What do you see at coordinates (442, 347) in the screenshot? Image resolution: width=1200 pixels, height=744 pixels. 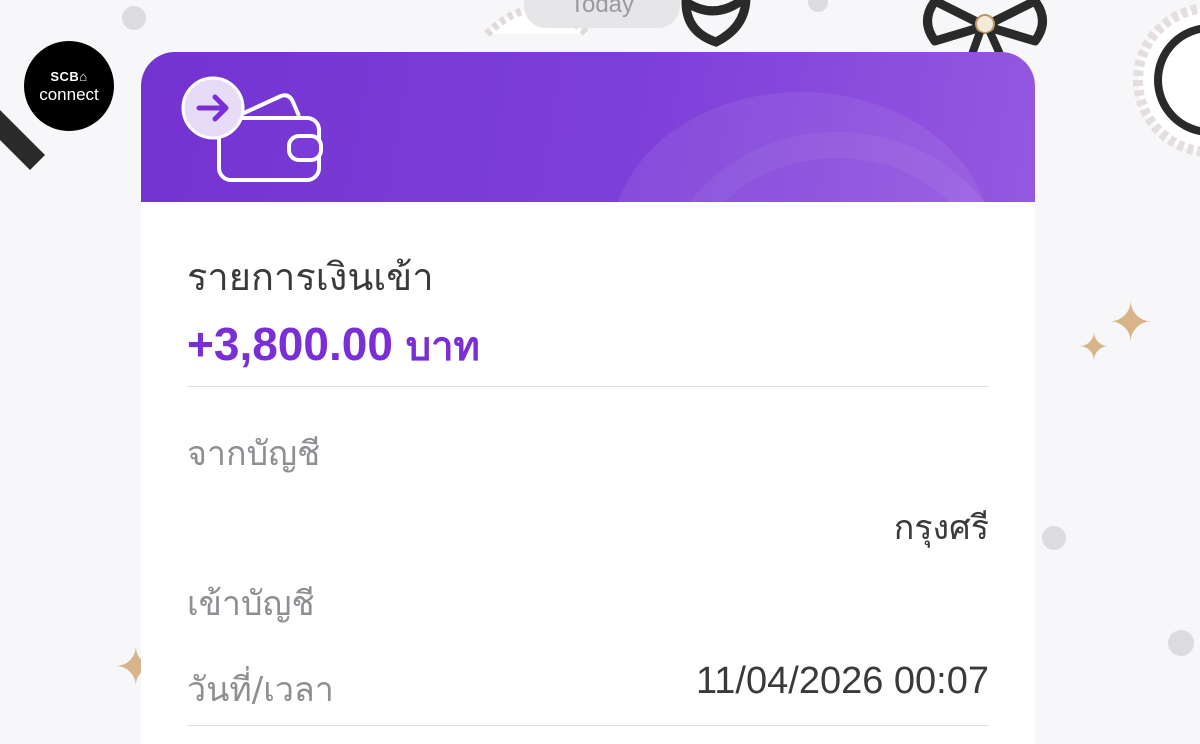 I see `amount-currency: บาท` at bounding box center [442, 347].